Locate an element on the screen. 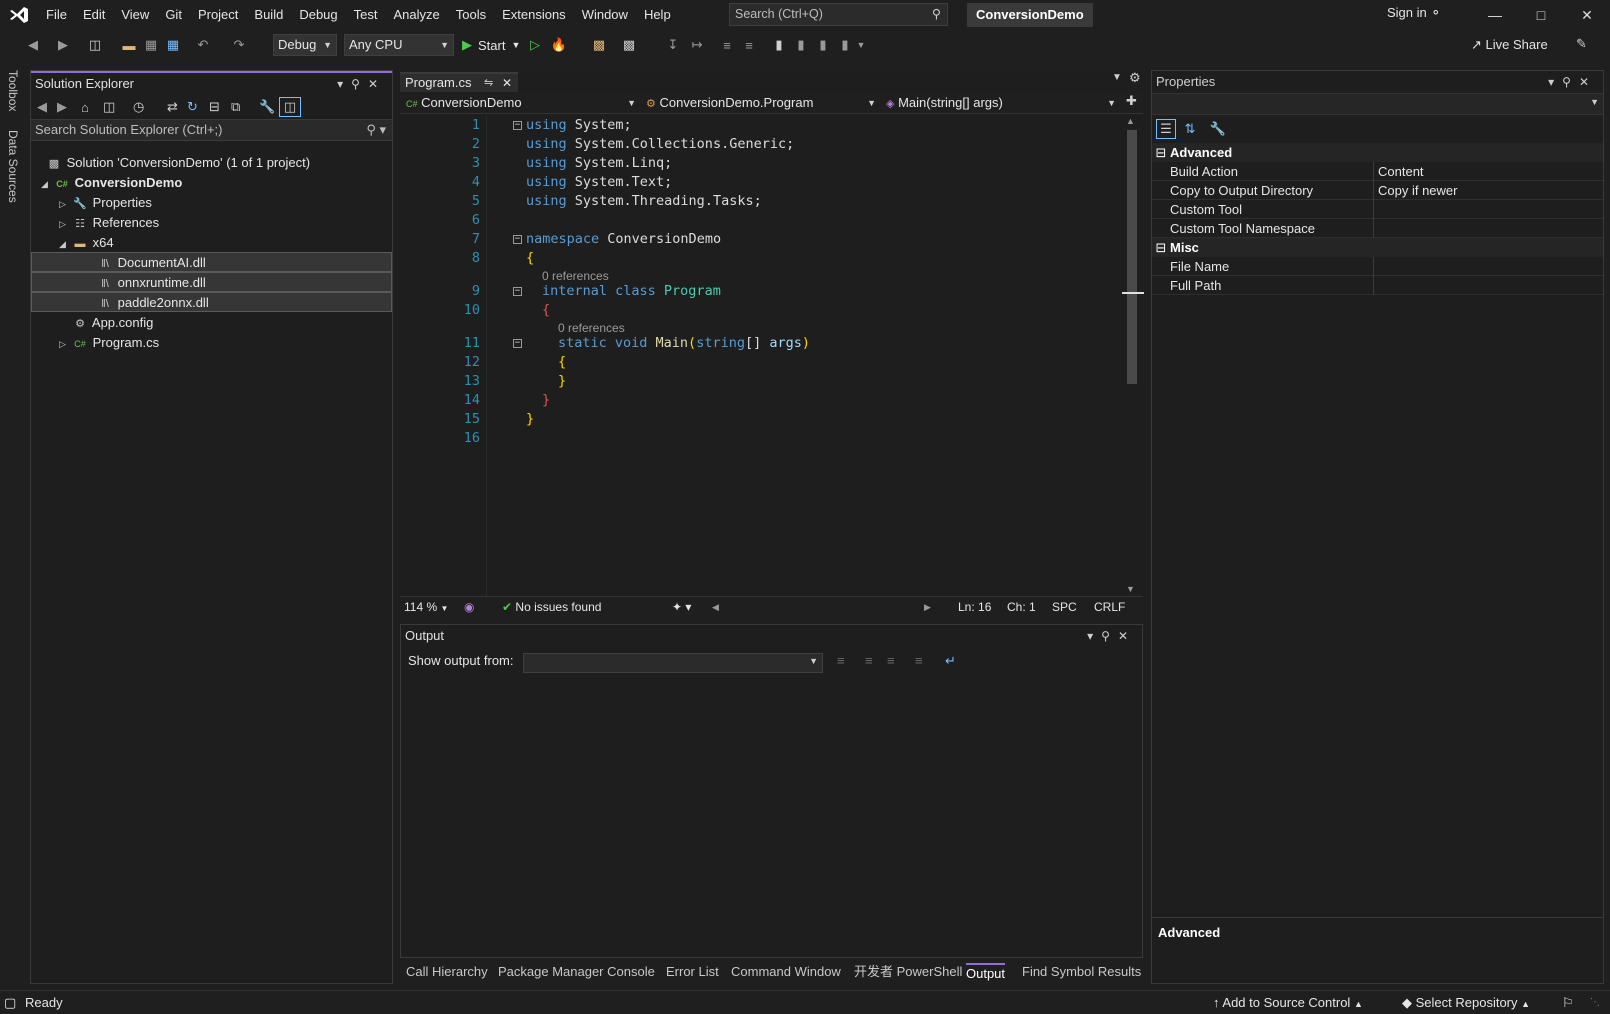 Image resolution: width=1610 pixels, height=1014 pixels. property-row-custom-tool-namespace: Custom Tool Namespace is located at coordinates (1377, 228).